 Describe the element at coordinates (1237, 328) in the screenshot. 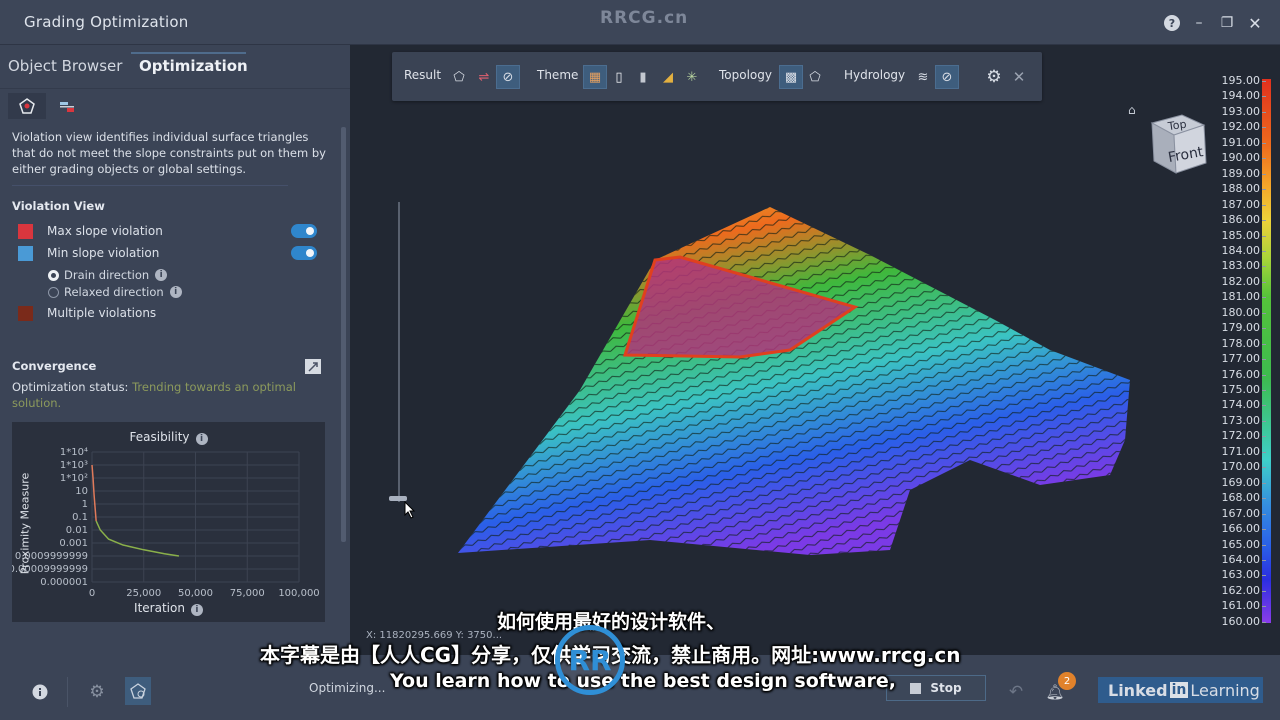

I see `legend-tick-label: 179.00` at that location.